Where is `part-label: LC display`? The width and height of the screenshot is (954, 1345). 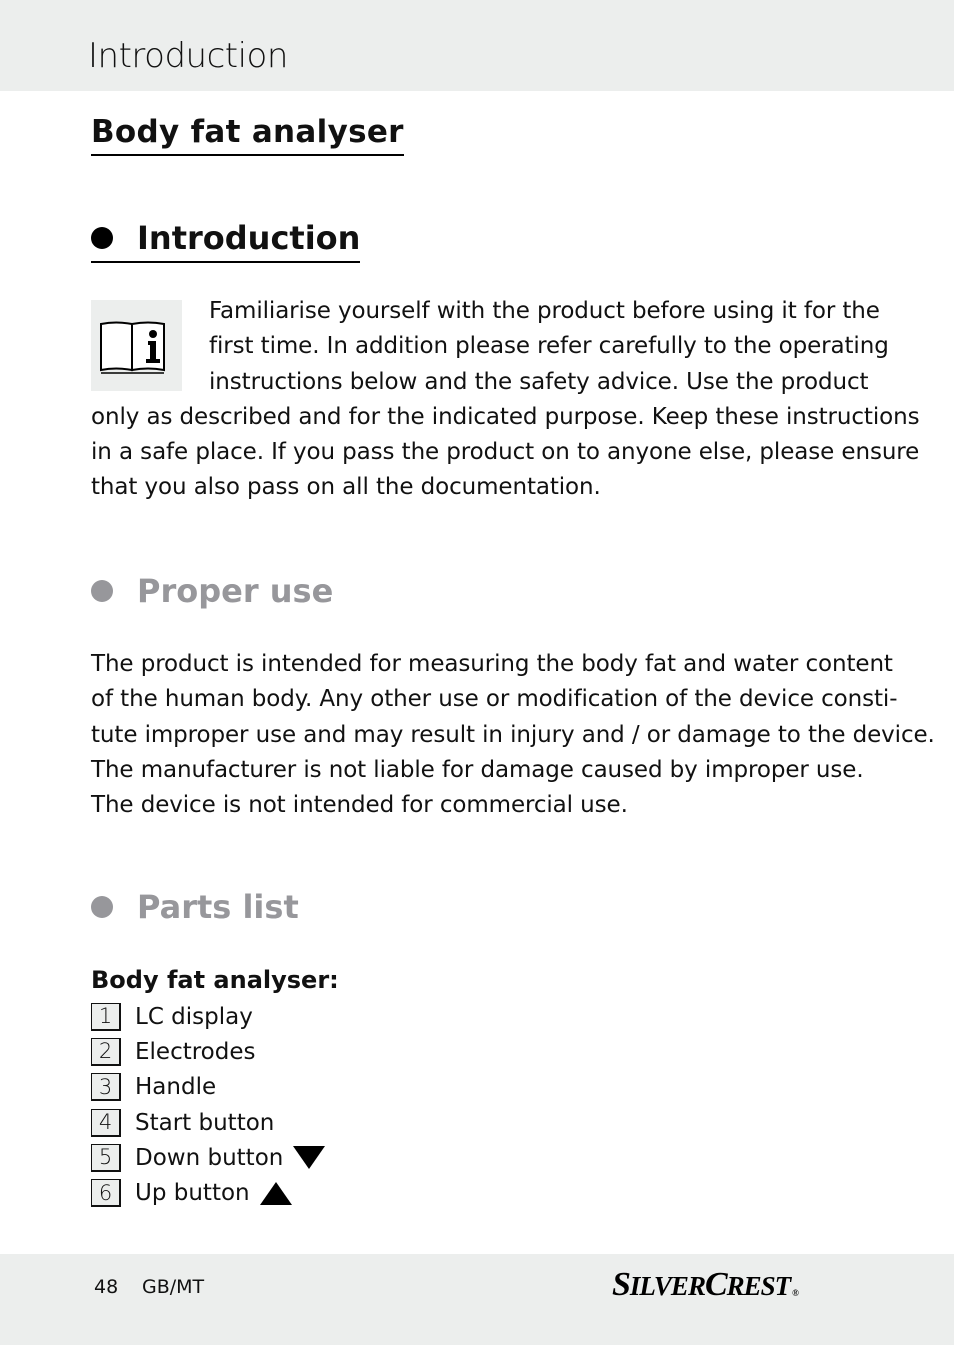
part-label: LC display is located at coordinates (194, 1016).